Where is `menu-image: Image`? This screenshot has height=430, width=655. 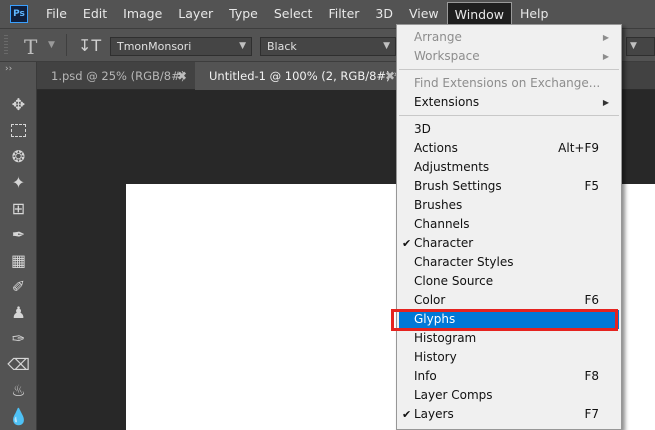
menu-image: Image is located at coordinates (142, 14).